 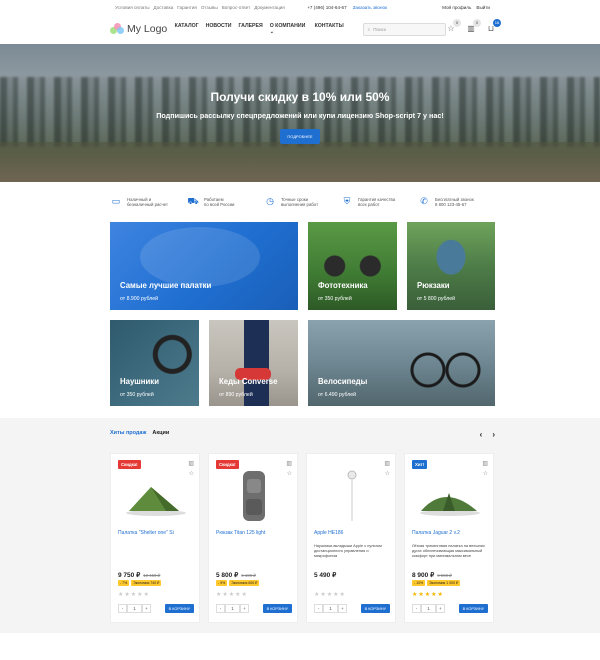 I want to click on nav-item-about: О КОМПАНИИ ⌄, so click(x=289, y=29).